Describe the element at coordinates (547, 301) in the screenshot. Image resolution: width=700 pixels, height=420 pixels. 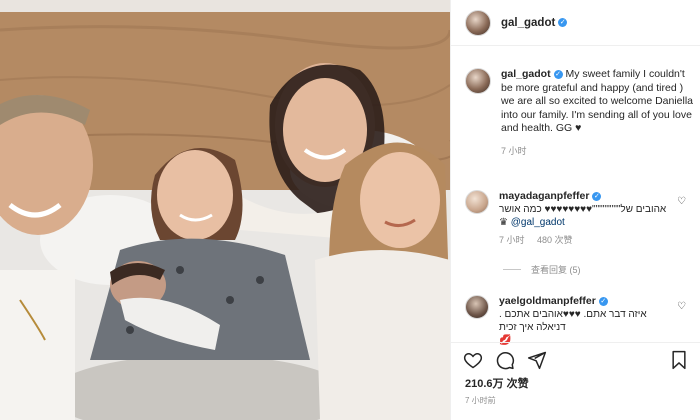
I see `commenter-username: yaelgoldmanpfeffer` at that location.